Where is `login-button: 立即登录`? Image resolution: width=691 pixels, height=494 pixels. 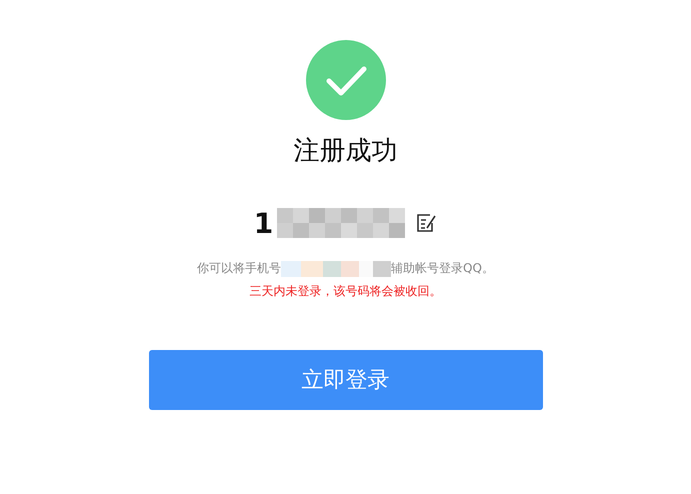
login-button: 立即登录 is located at coordinates (345, 380).